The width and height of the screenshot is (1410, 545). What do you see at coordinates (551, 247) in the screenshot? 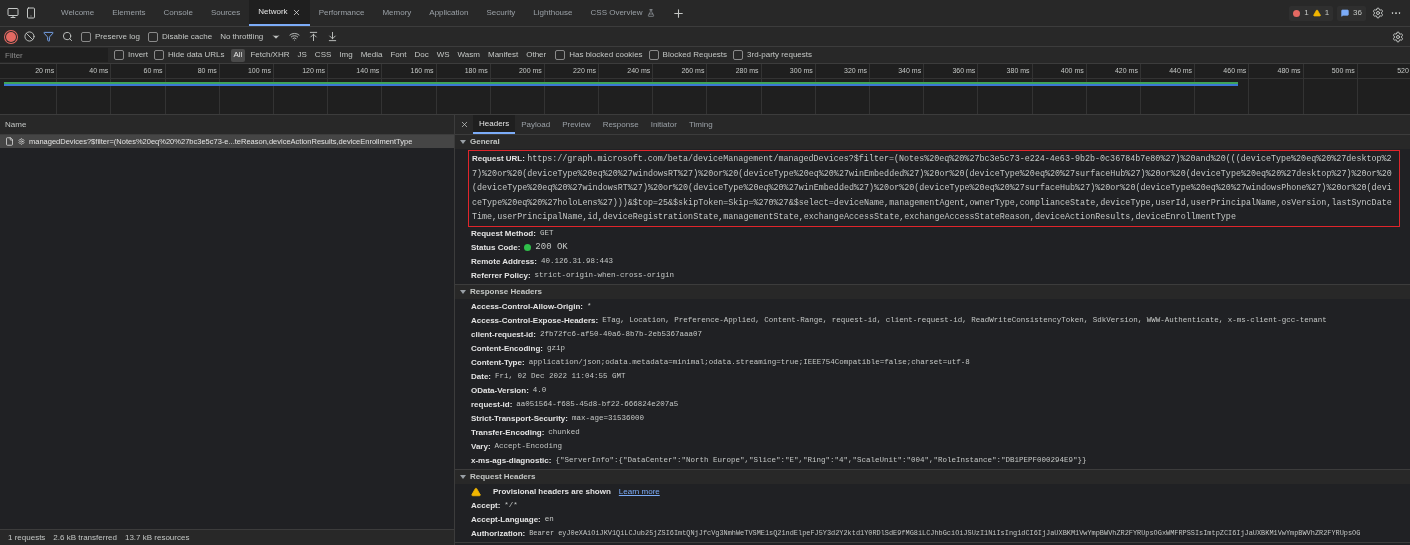
I see `header-value: 200 OK` at bounding box center [551, 247].